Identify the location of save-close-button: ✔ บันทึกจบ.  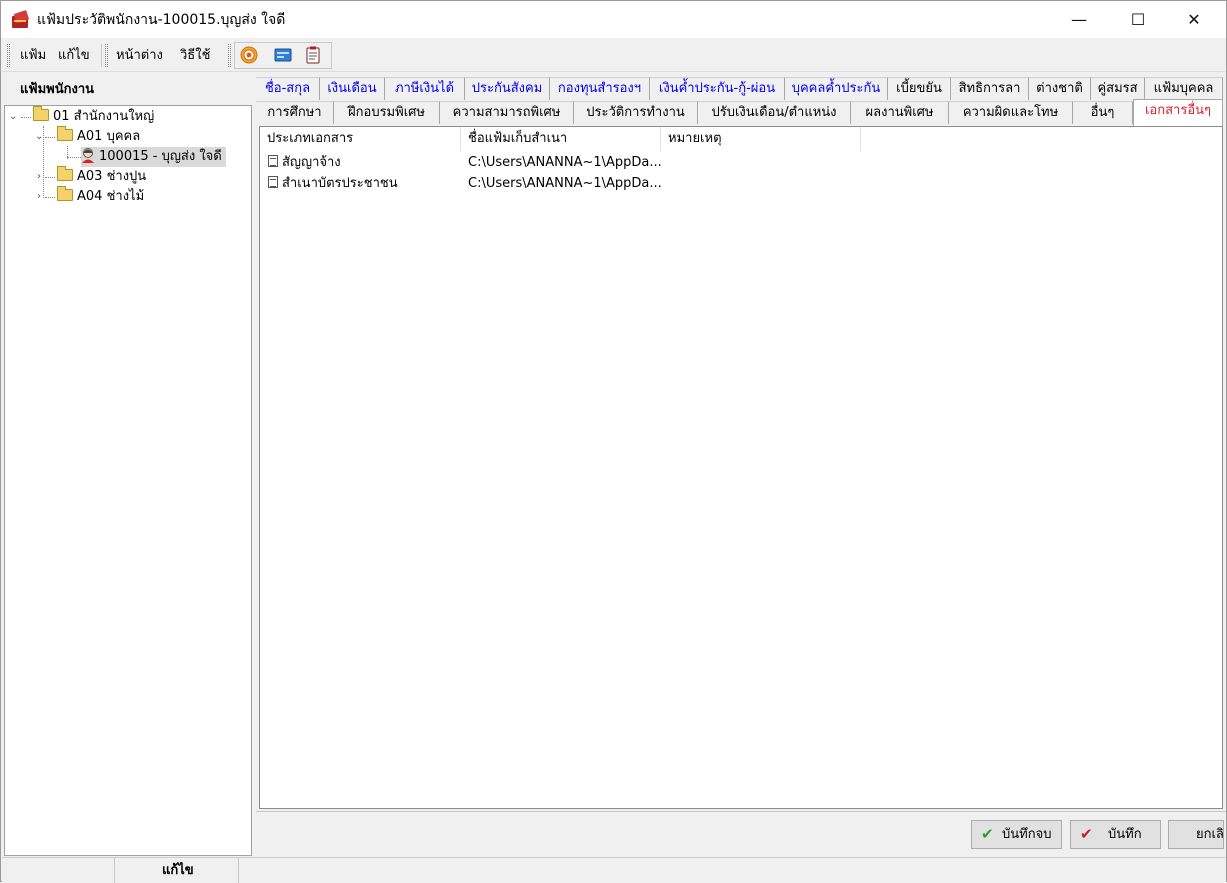
(1016, 834).